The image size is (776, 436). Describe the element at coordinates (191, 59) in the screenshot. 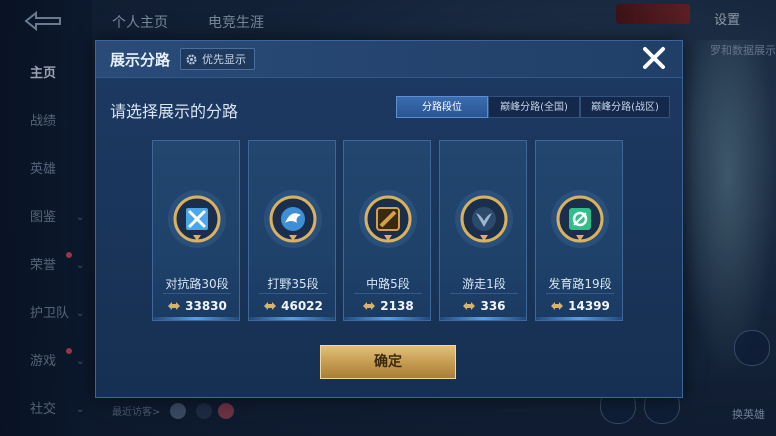

I see `gear-icon` at that location.